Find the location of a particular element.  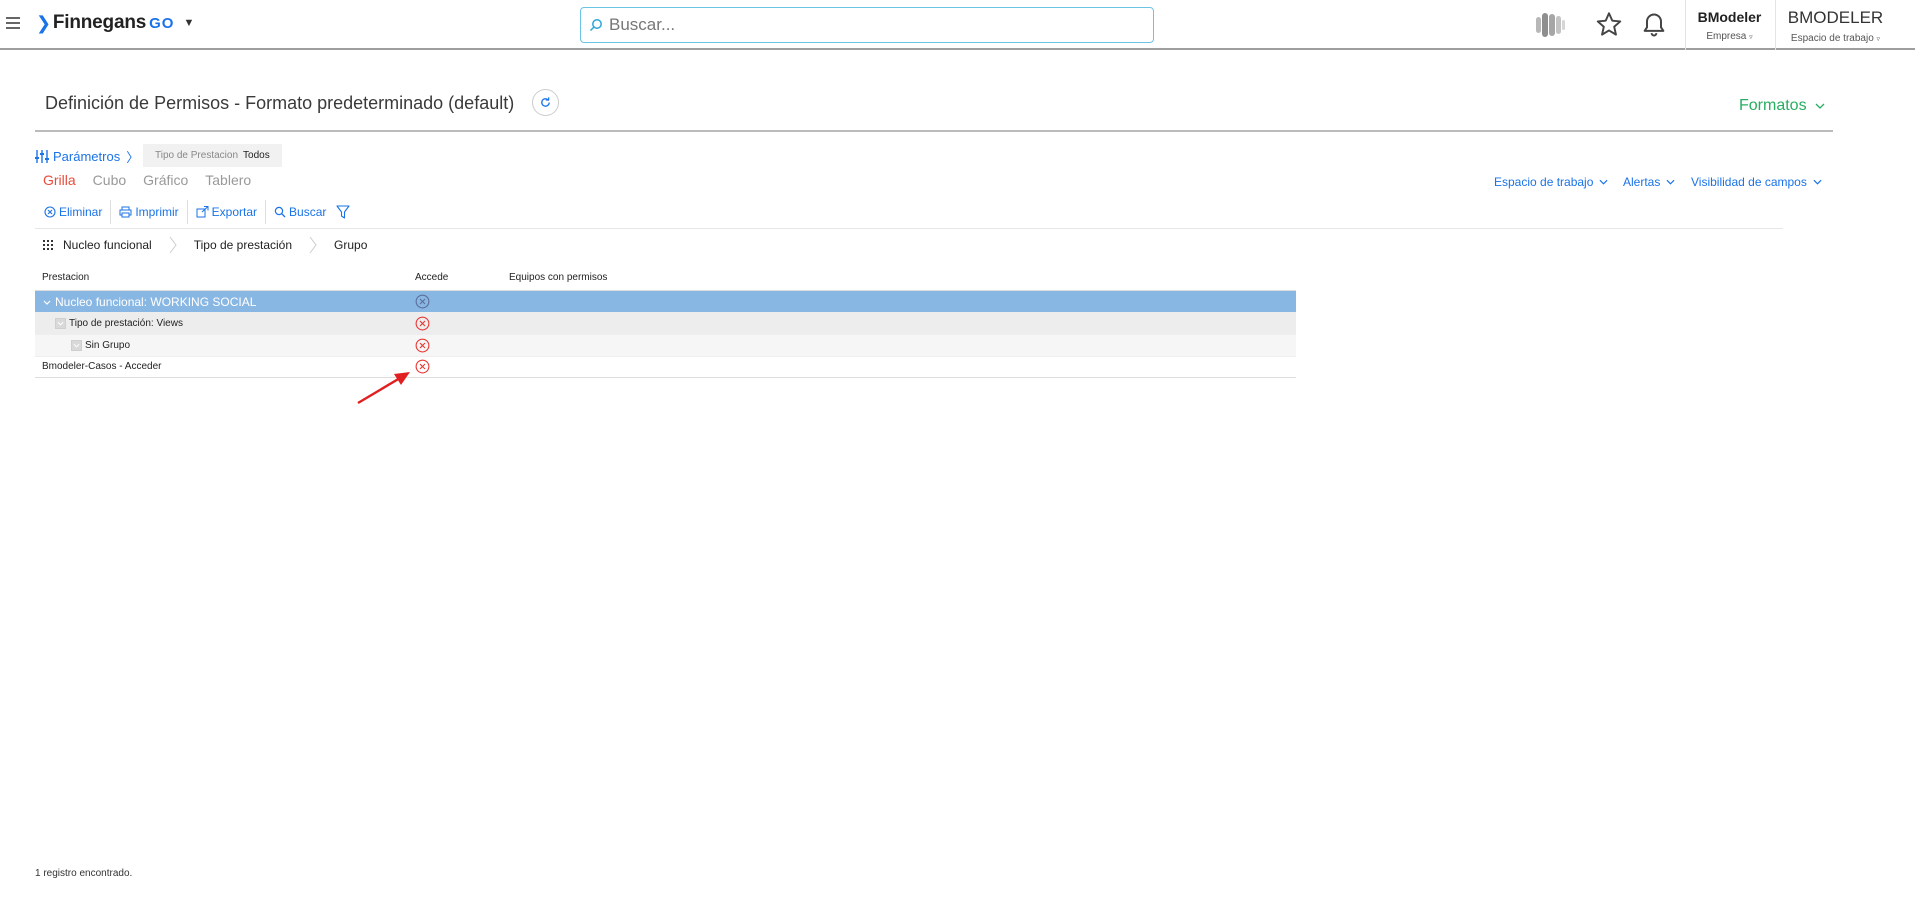

field-visibility-label: Visibilidad de campos is located at coordinates (1749, 182).